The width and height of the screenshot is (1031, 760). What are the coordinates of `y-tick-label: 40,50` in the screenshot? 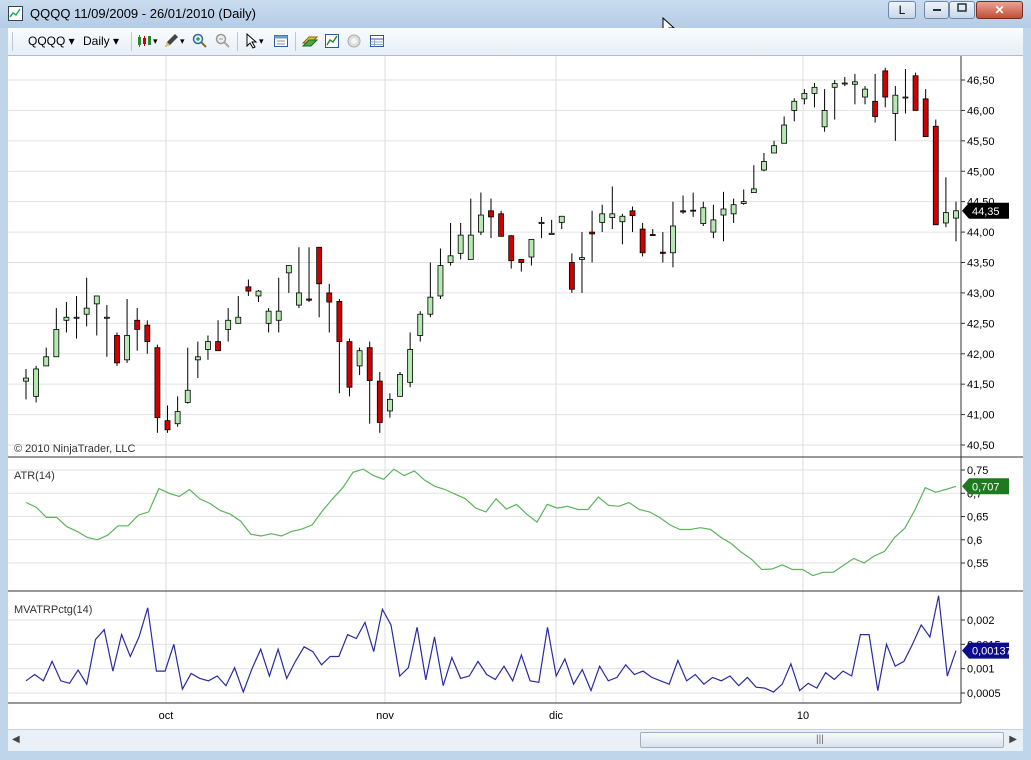 It's located at (981, 446).